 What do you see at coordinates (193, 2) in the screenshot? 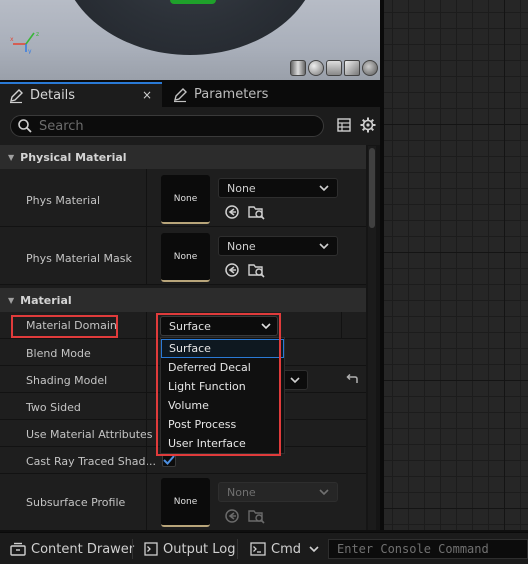
I see `preview-highlight` at bounding box center [193, 2].